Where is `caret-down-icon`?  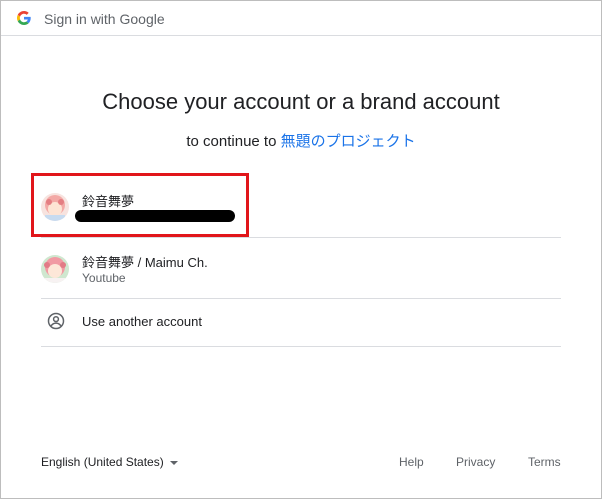 caret-down-icon is located at coordinates (173, 462).